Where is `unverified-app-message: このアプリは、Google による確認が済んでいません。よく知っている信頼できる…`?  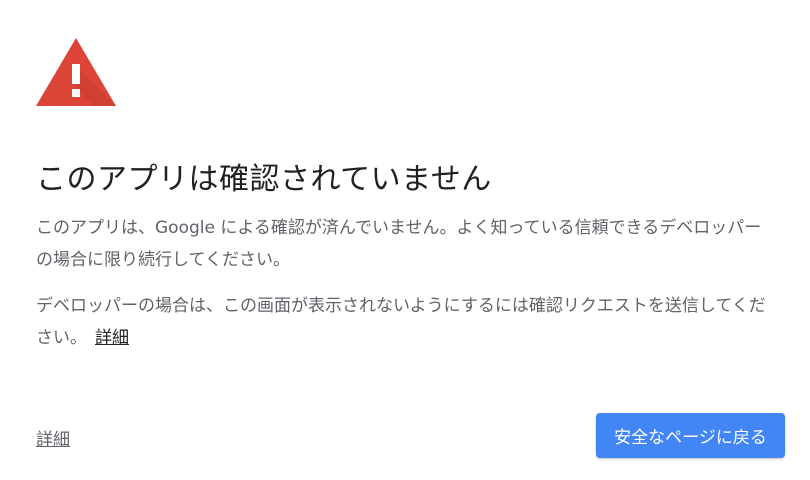
unverified-app-message: このアプリは、Google による確認が済んでいません。よく知っている信頼できる… is located at coordinates (399, 244).